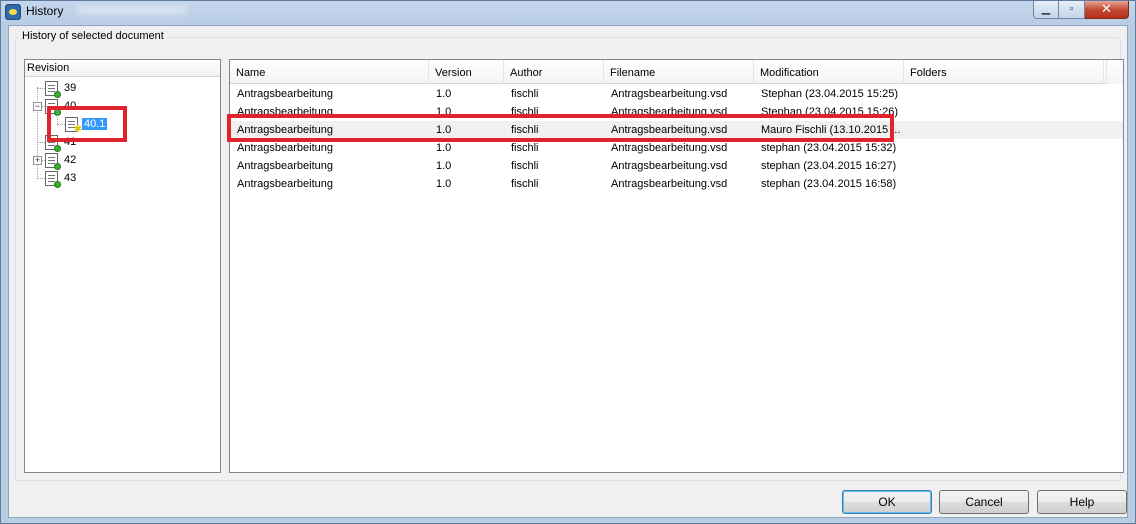 The height and width of the screenshot is (524, 1136). What do you see at coordinates (830, 94) in the screenshot?
I see `cell-modification: Stephan (23.04.2015 15:25)` at bounding box center [830, 94].